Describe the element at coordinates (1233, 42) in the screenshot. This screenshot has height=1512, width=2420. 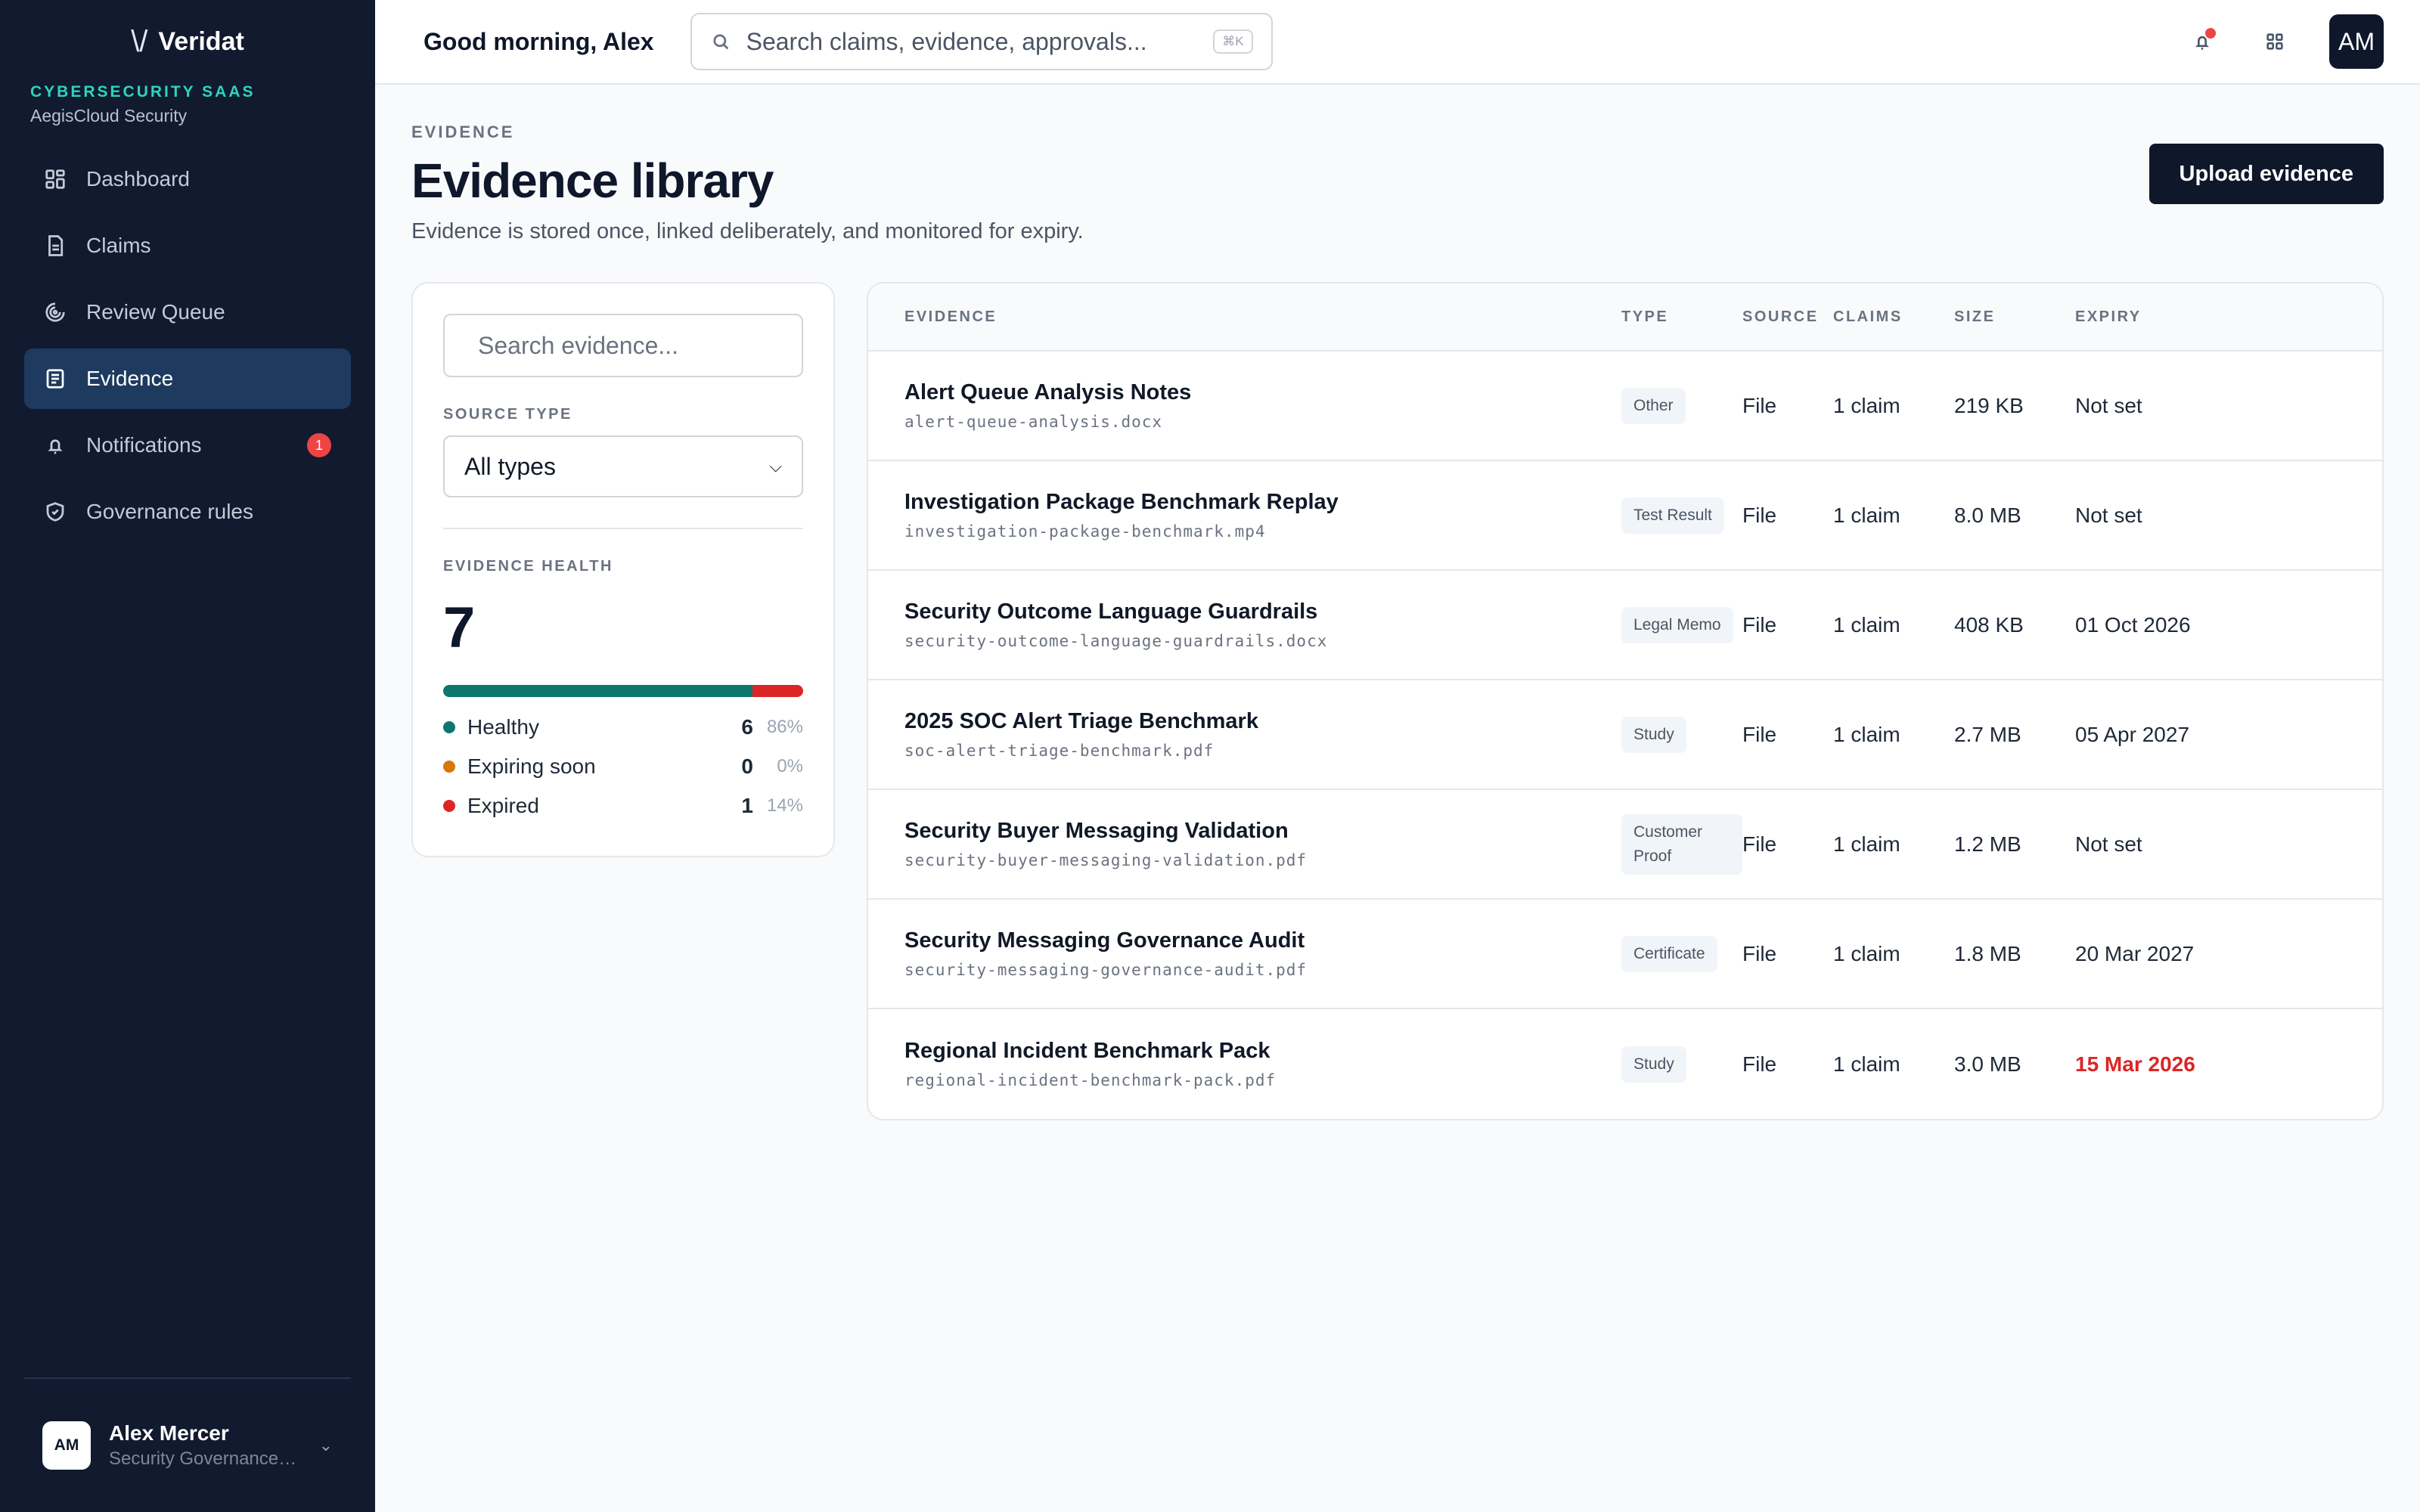
I see `keyboard-shortcut-hint: ⌘K` at that location.